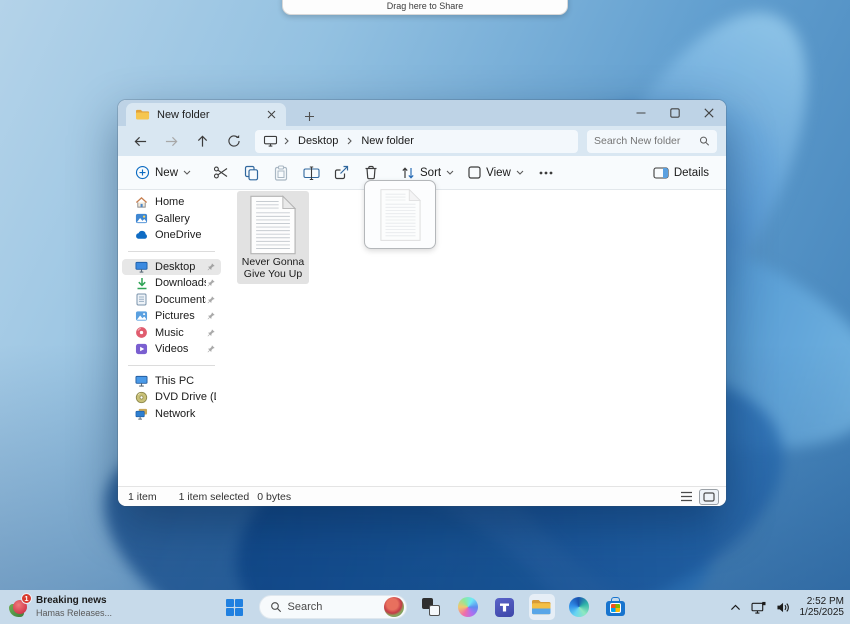 The image size is (850, 624). What do you see at coordinates (171, 333) in the screenshot?
I see `sidebar-item-music: Music` at bounding box center [171, 333].